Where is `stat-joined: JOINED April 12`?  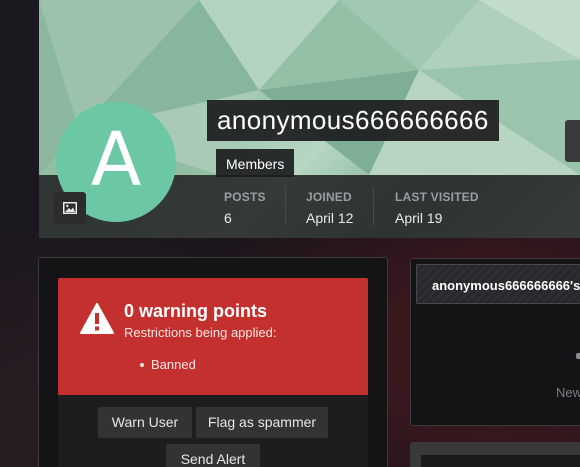
stat-joined: JOINED April 12 is located at coordinates (329, 208).